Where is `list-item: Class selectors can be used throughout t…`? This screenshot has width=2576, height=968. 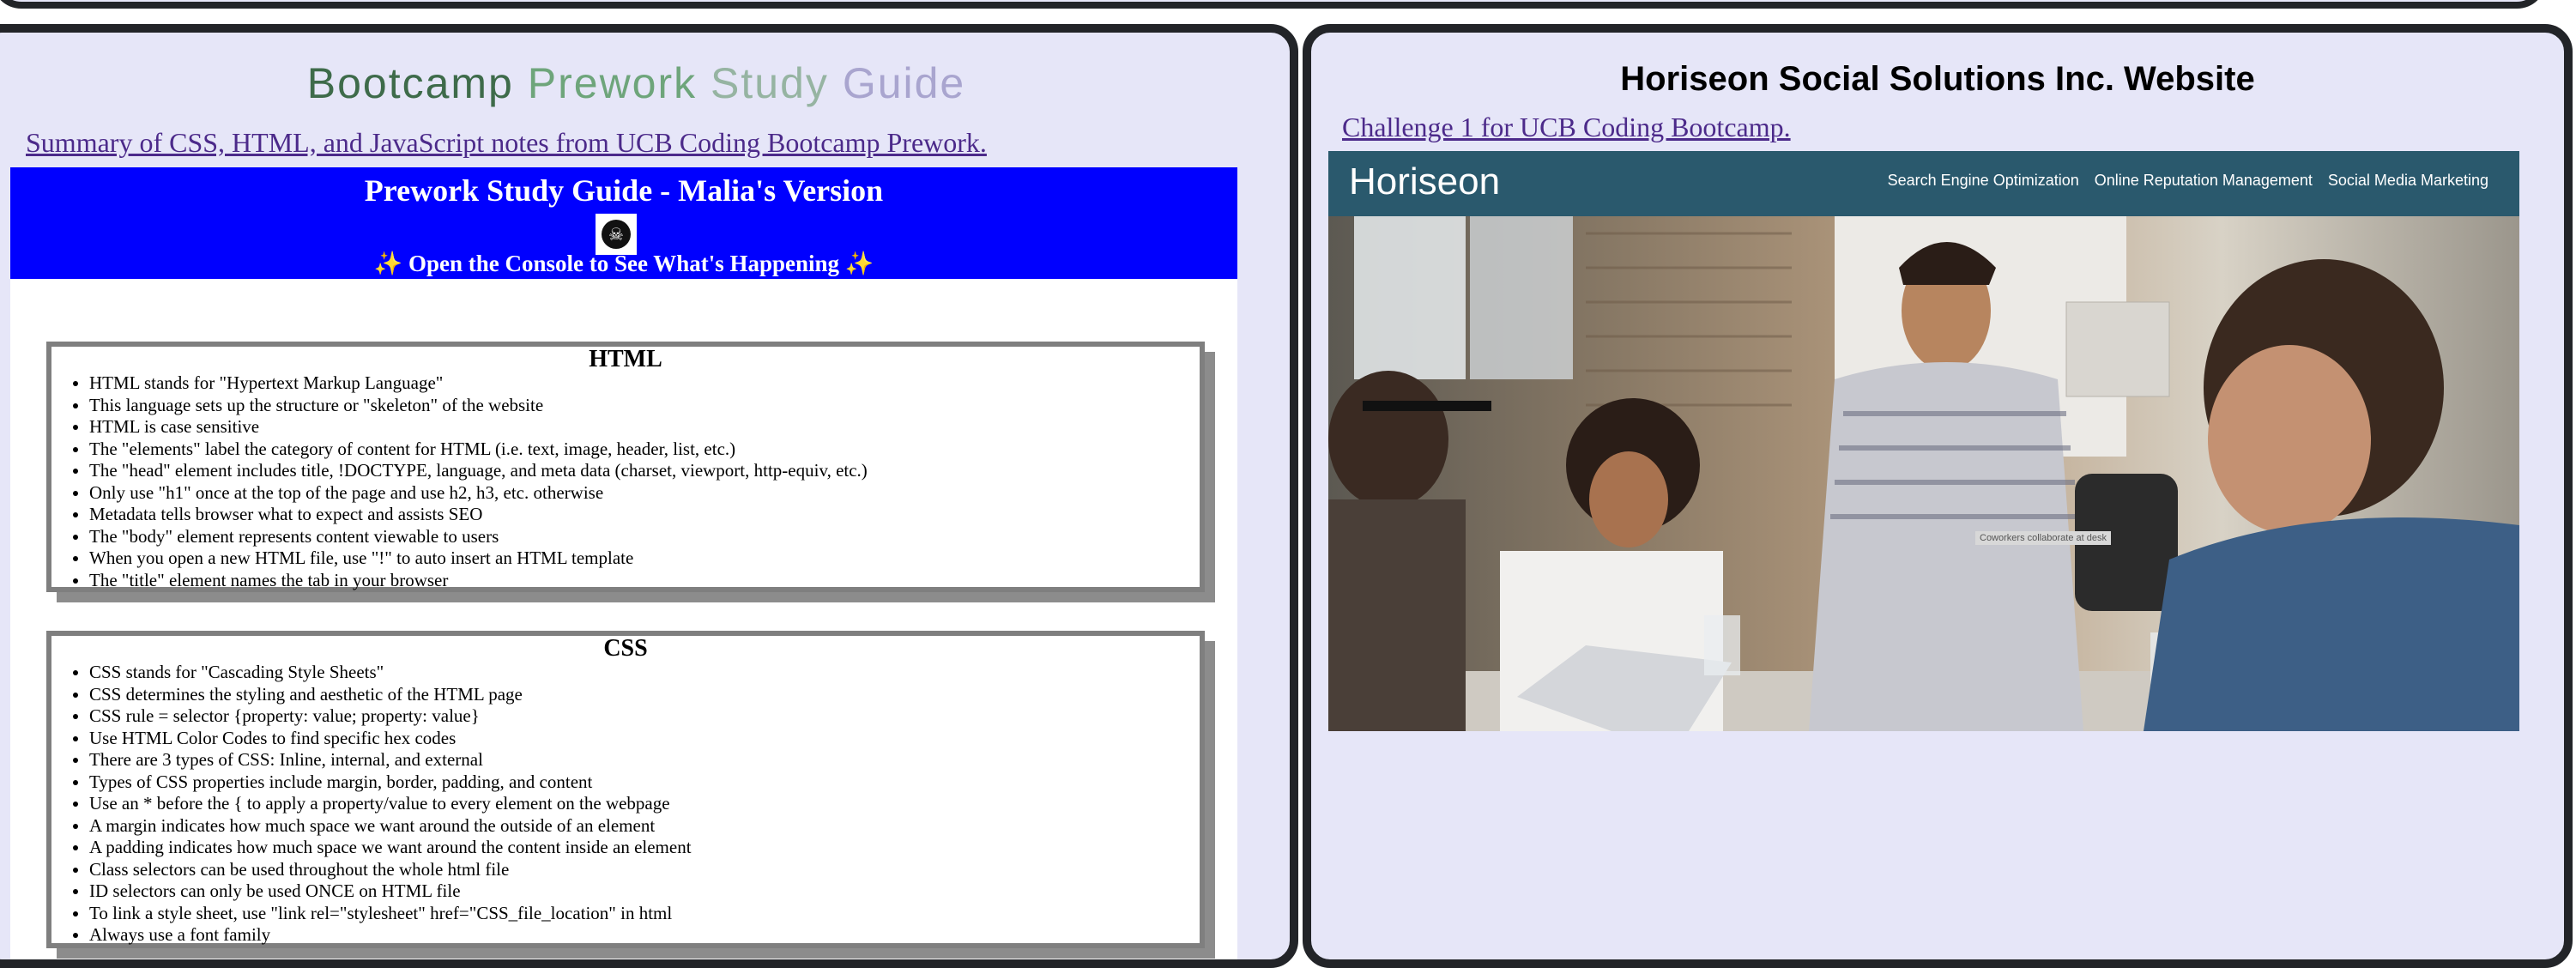 list-item: Class selectors can be used throughout t… is located at coordinates (644, 870).